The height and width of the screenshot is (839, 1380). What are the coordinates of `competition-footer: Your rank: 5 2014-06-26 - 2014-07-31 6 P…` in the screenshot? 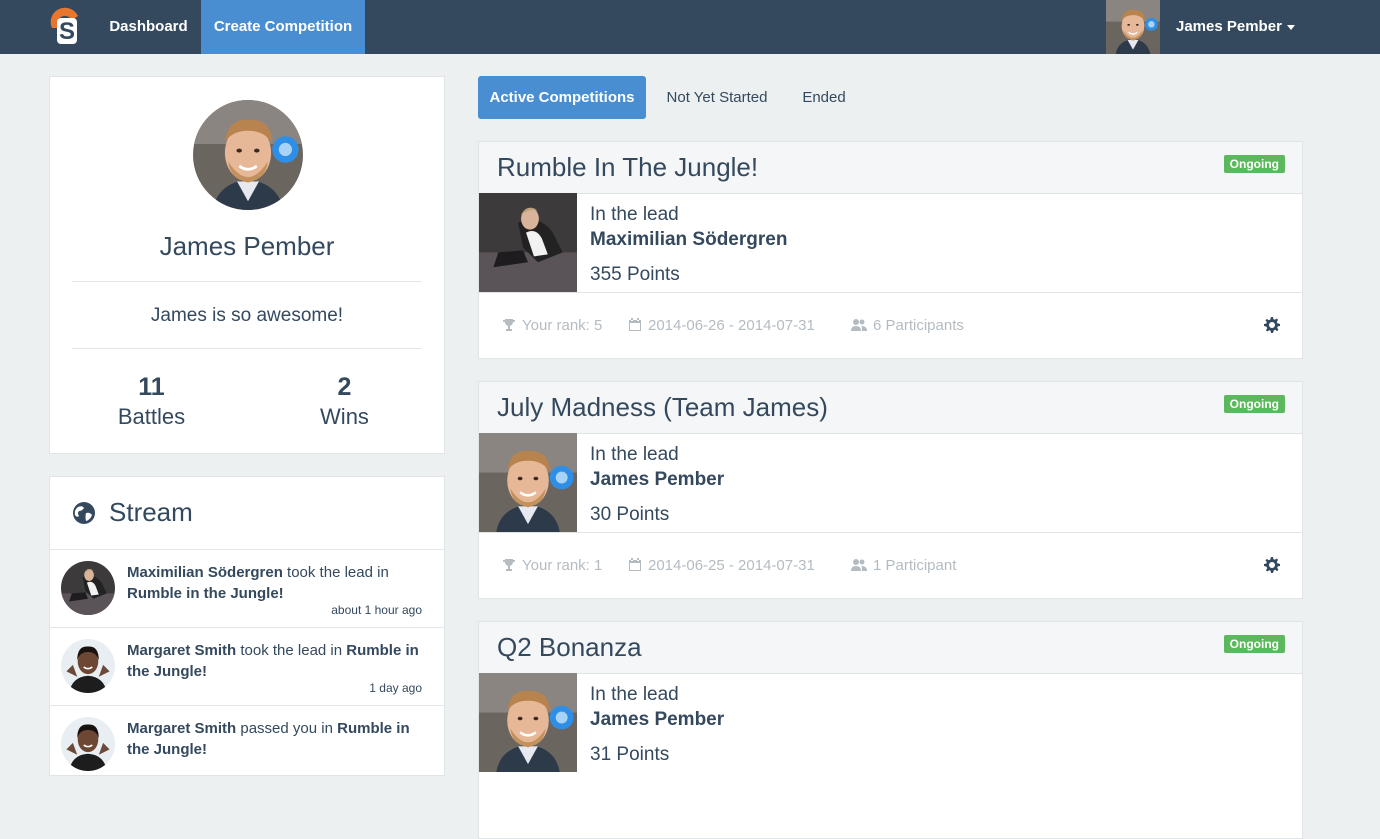 It's located at (890, 325).